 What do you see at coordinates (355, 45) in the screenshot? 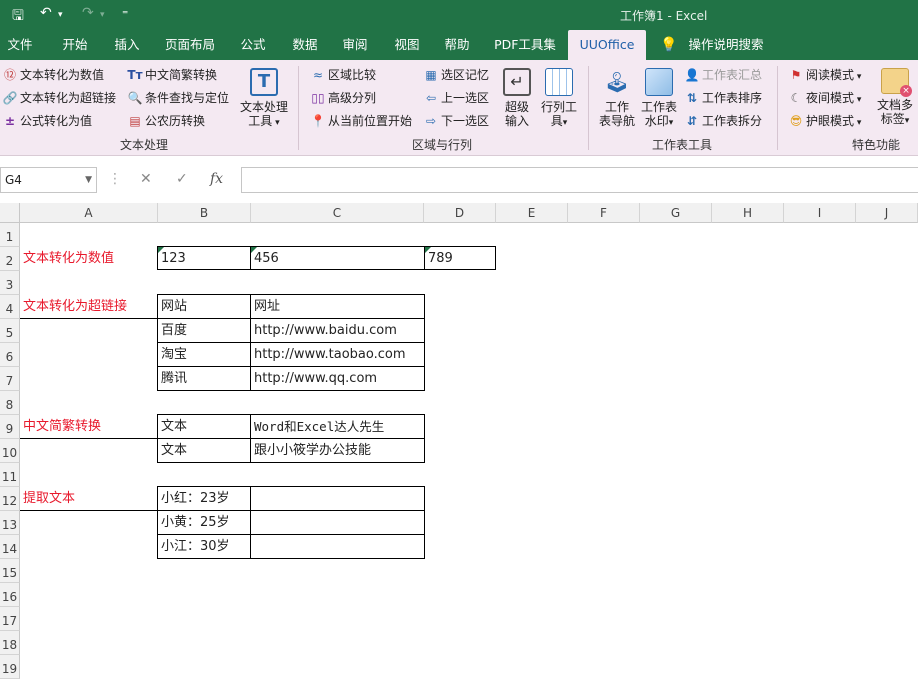
I see `tab-review: 审阅` at bounding box center [355, 45].